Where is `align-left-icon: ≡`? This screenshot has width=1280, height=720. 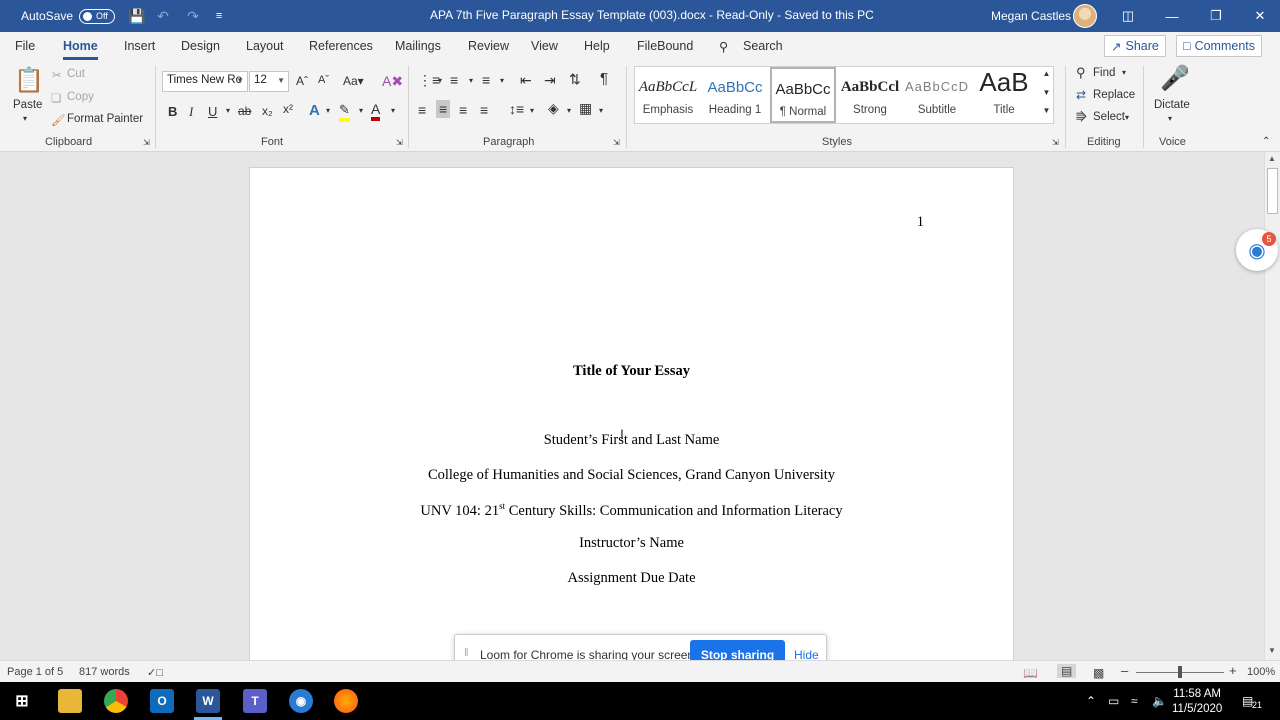 align-left-icon: ≡ is located at coordinates (422, 110).